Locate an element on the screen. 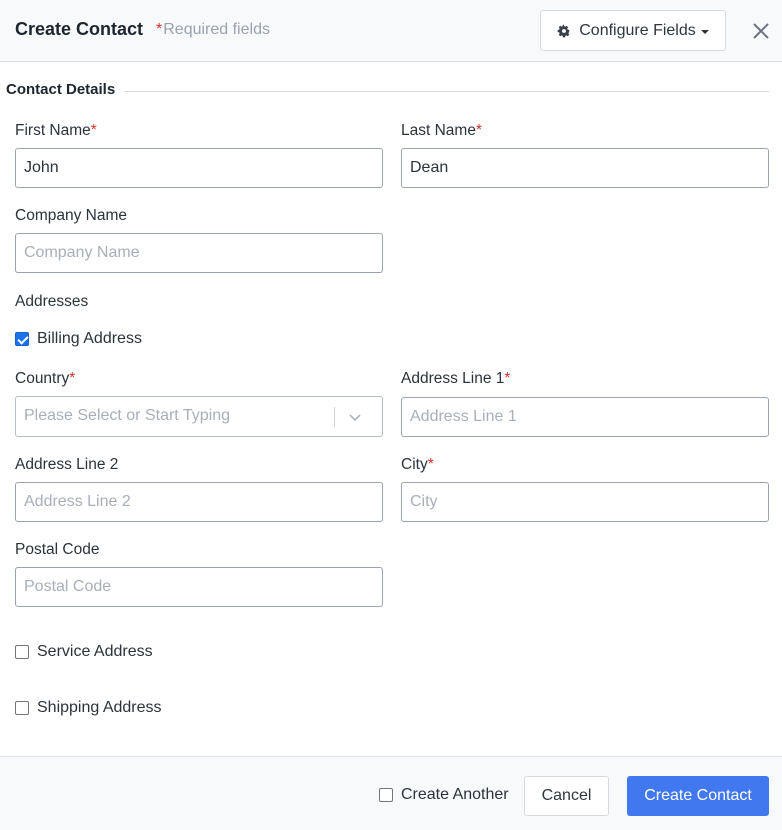  billing-address-checkbox is located at coordinates (22, 339).